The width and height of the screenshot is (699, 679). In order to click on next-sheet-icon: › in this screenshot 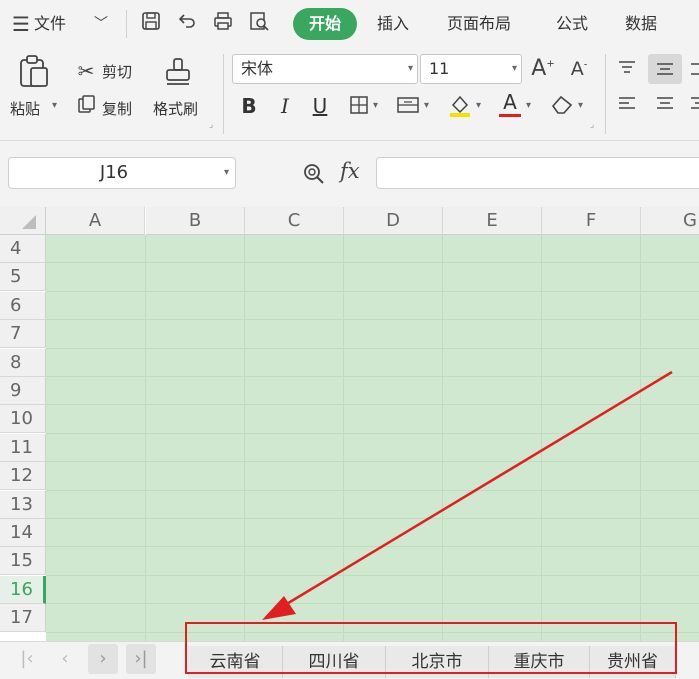, I will do `click(103, 659)`.